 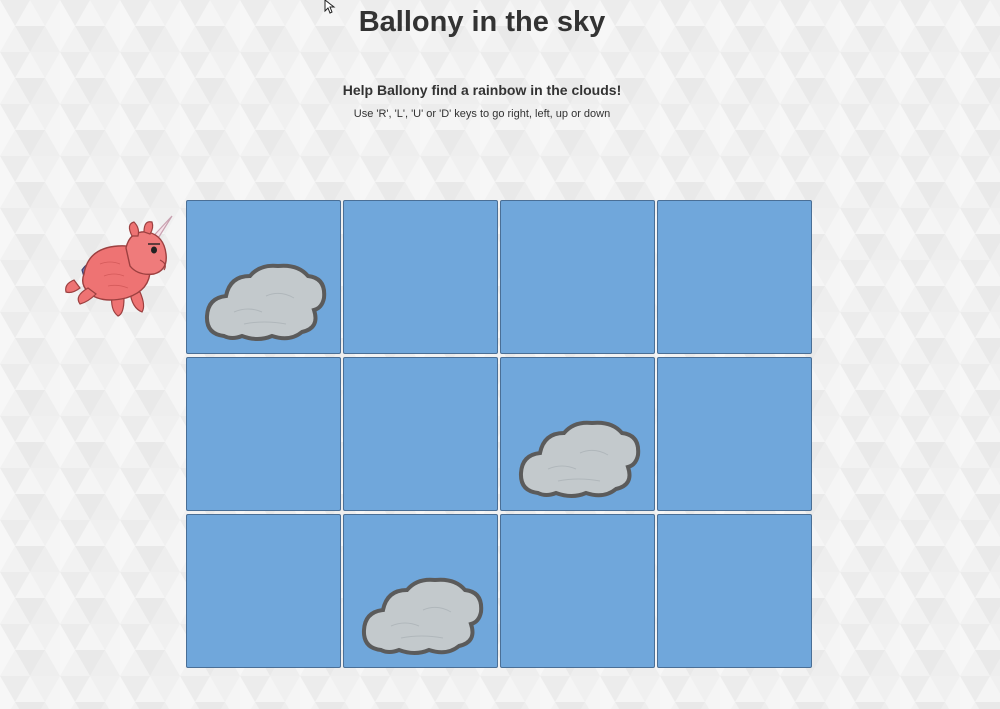 I want to click on board-tile-r1-c3, so click(x=734, y=434).